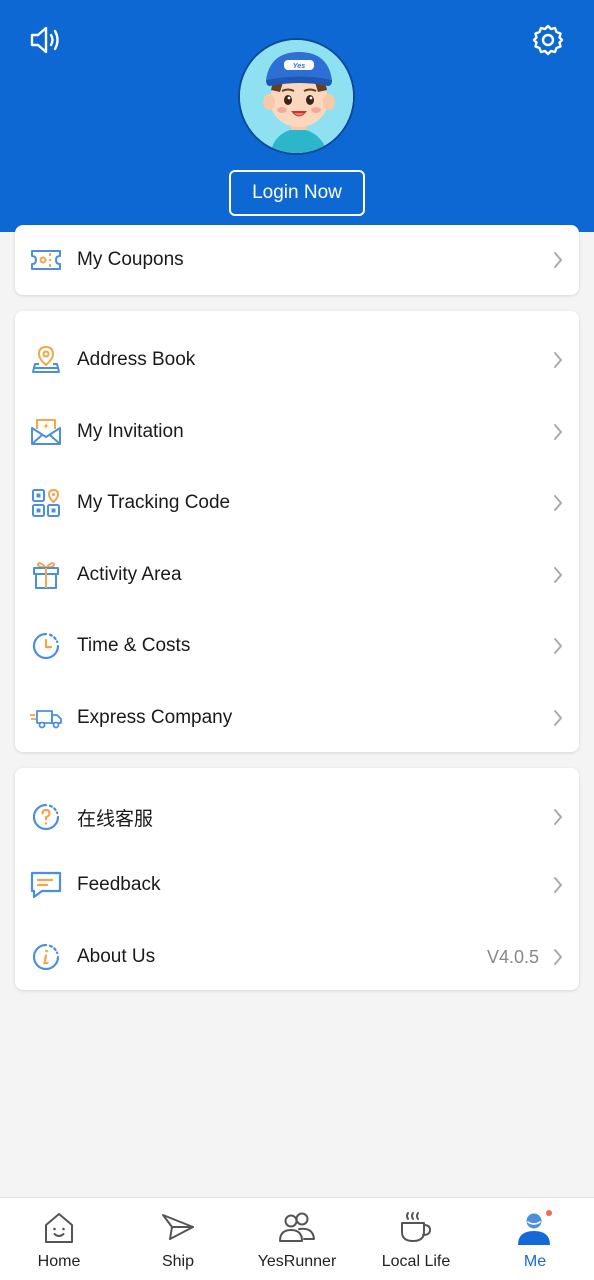 The width and height of the screenshot is (594, 1280). Describe the element at coordinates (115, 819) in the screenshot. I see `row-label: 在线客服` at that location.